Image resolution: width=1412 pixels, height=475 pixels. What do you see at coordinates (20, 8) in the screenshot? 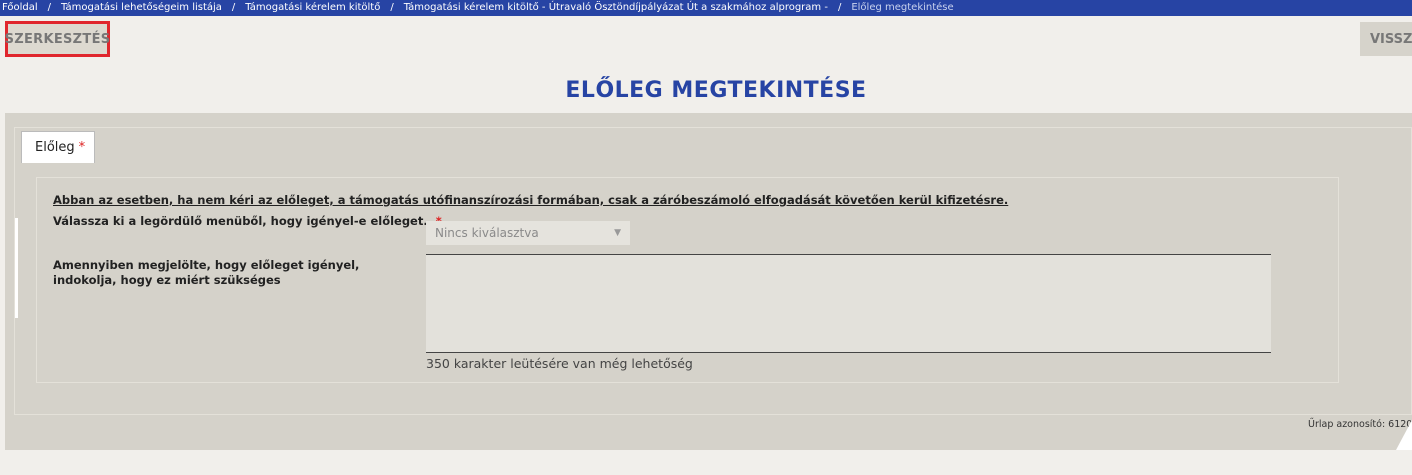
I see `breadcrumb-home-link: Főoldal` at bounding box center [20, 8].